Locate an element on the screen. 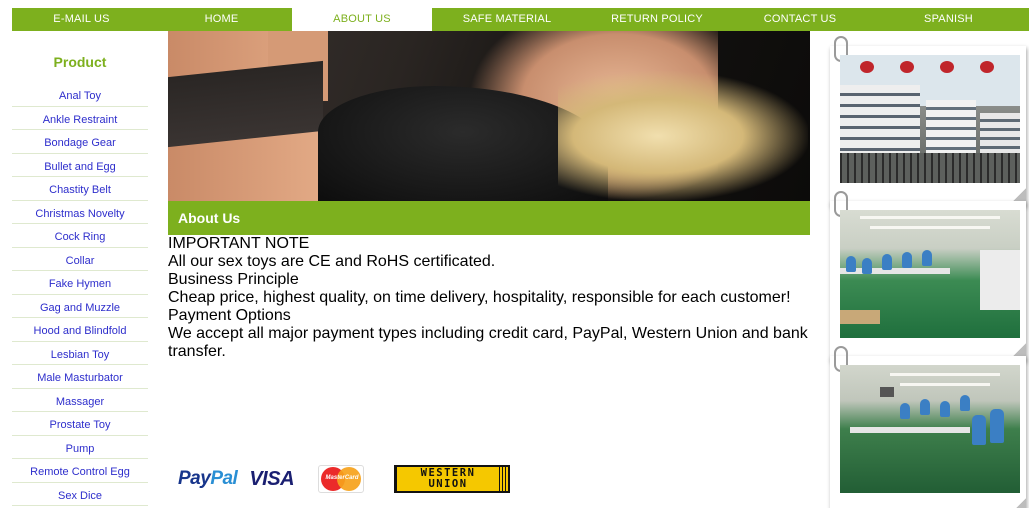 This screenshot has height=508, width=1029. category-link-pump: Pump is located at coordinates (80, 449).